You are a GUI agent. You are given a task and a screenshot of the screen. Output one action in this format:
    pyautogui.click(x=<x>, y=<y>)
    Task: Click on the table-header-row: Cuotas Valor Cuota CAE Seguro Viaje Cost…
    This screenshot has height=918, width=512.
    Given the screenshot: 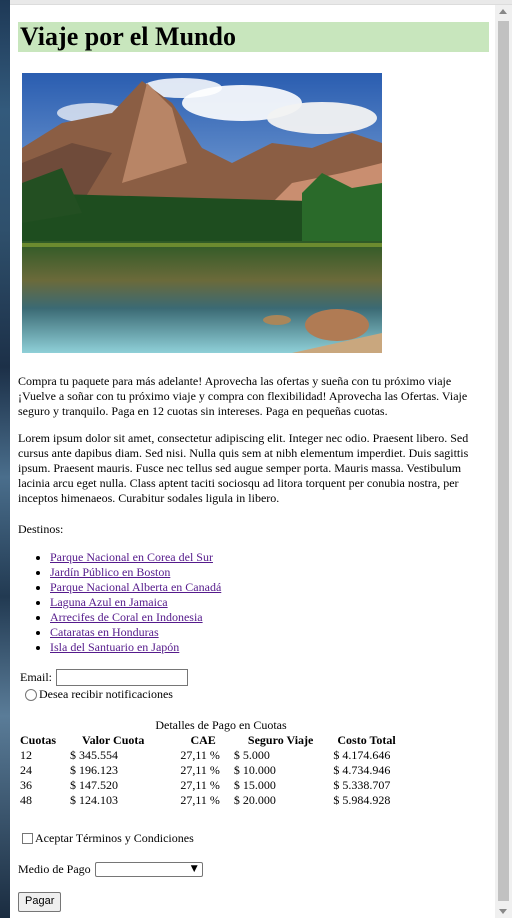 What is the action you would take?
    pyautogui.click(x=208, y=740)
    